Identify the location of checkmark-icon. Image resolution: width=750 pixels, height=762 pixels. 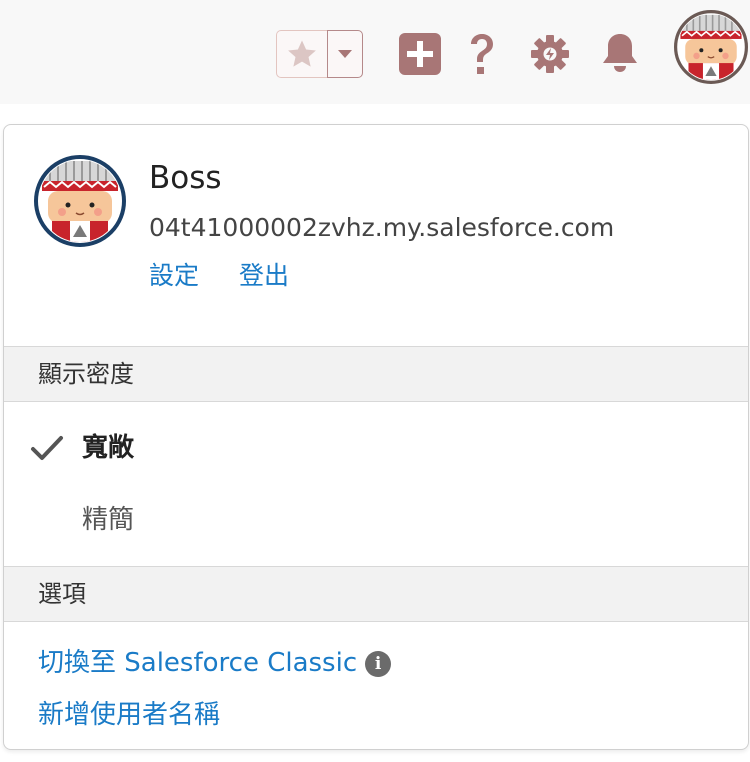
(47, 448).